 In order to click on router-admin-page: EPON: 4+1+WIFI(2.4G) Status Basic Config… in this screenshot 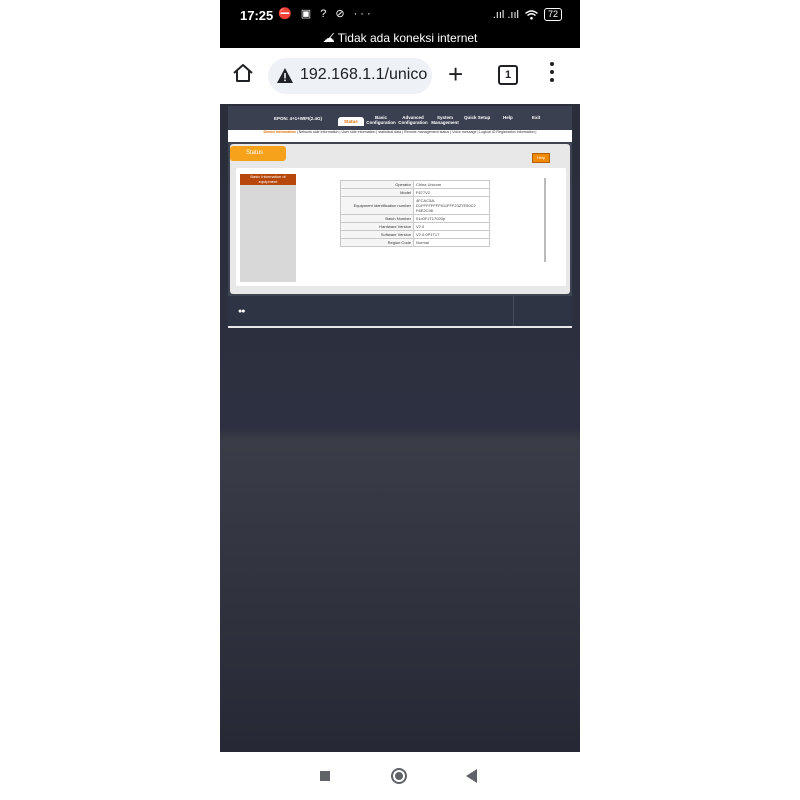, I will do `click(400, 216)`.